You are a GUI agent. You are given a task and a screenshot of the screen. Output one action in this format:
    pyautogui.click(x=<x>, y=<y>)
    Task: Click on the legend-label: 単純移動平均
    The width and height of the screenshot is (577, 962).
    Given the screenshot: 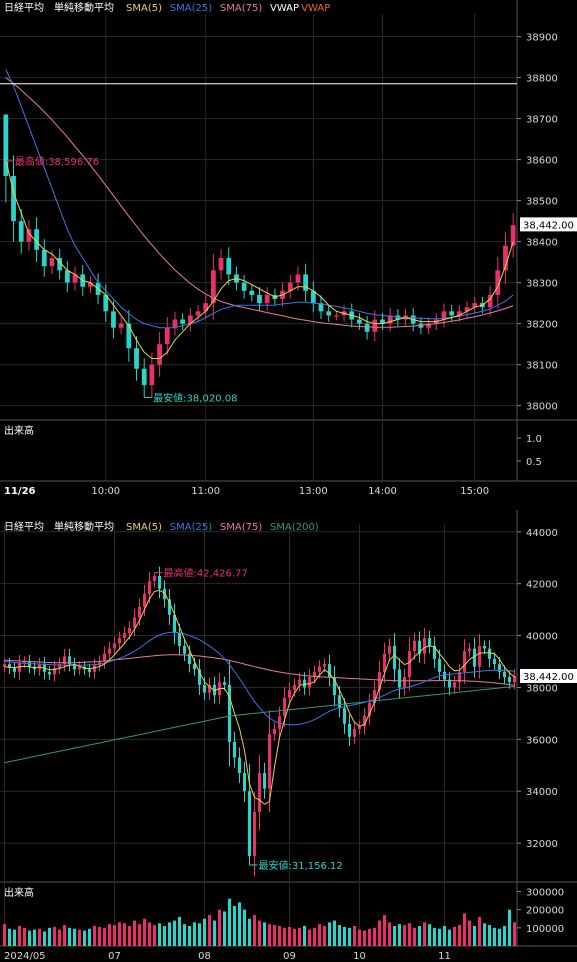 What is the action you would take?
    pyautogui.click(x=84, y=7)
    